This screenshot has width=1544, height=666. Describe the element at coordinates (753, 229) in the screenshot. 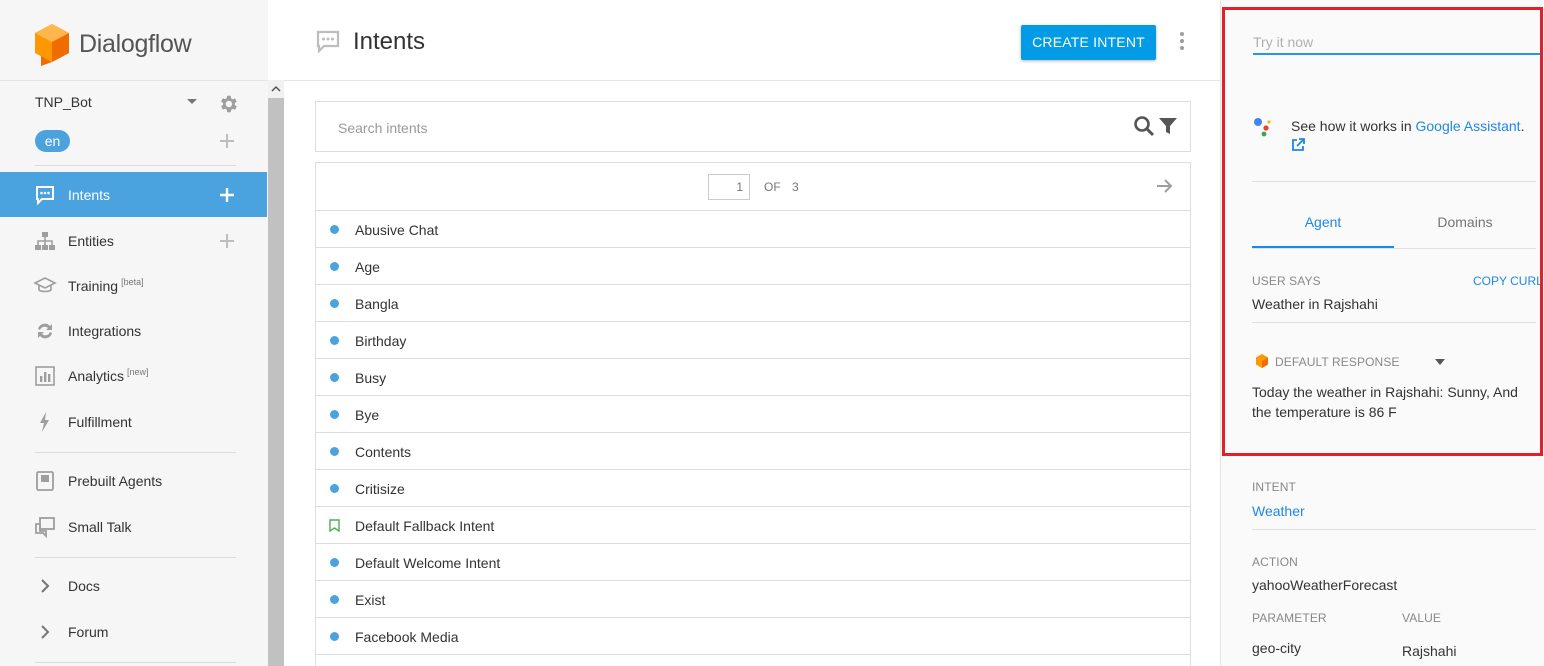

I see `intent-row: Abusive Chat` at that location.